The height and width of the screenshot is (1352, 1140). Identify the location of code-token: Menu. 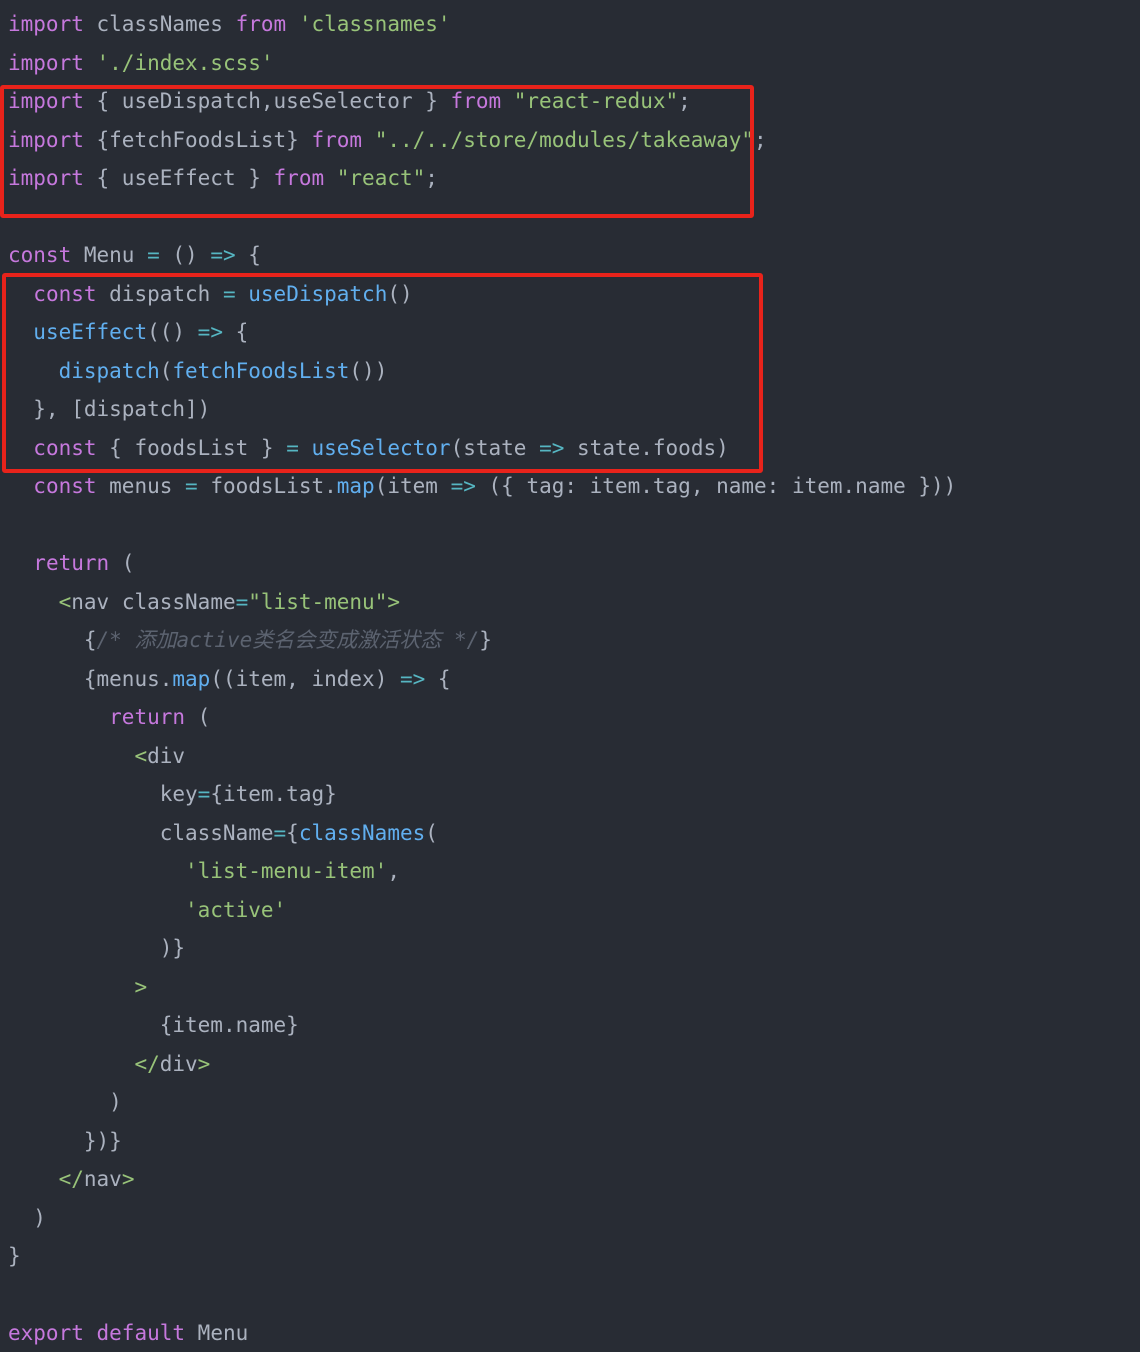
(217, 1333).